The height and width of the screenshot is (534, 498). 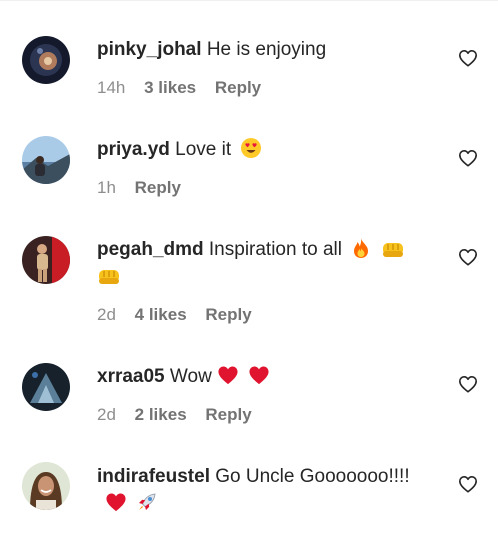 I want to click on comment-text: Inspiration to all, so click(x=275, y=249).